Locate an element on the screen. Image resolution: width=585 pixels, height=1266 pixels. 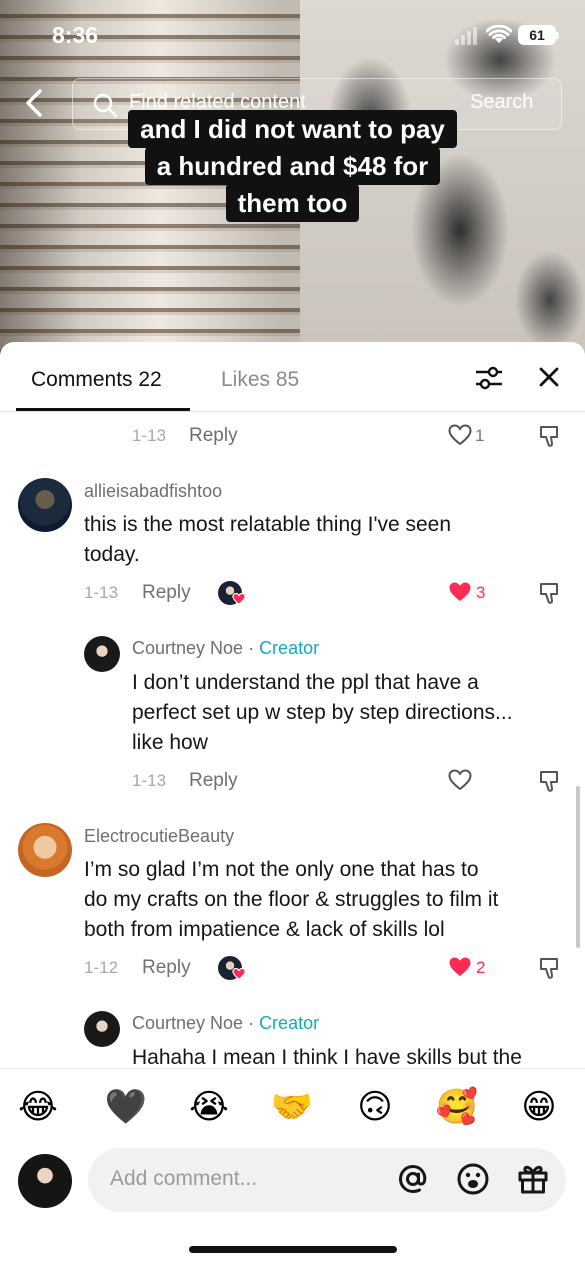
emoji-hearts-face-icon: 🥰 is located at coordinates (457, 1107).